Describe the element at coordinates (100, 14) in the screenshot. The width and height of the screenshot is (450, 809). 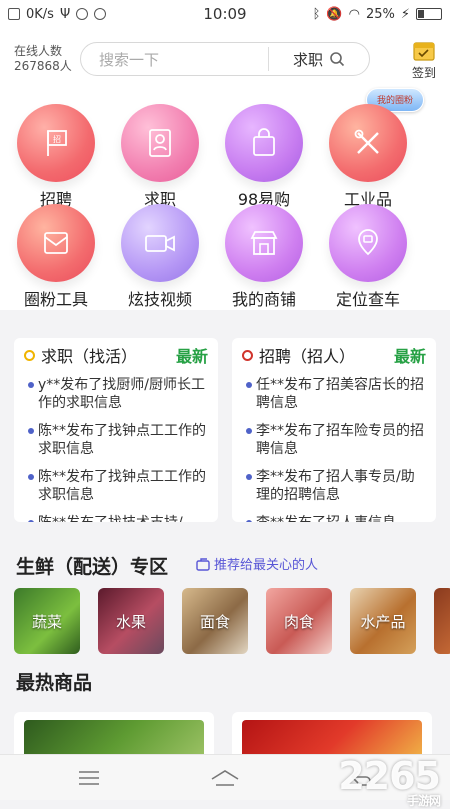
I see `chat-notification-icon` at that location.